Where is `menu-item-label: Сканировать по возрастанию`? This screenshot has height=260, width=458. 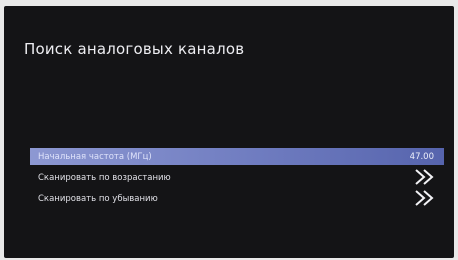 menu-item-label: Сканировать по возрастанию is located at coordinates (104, 177).